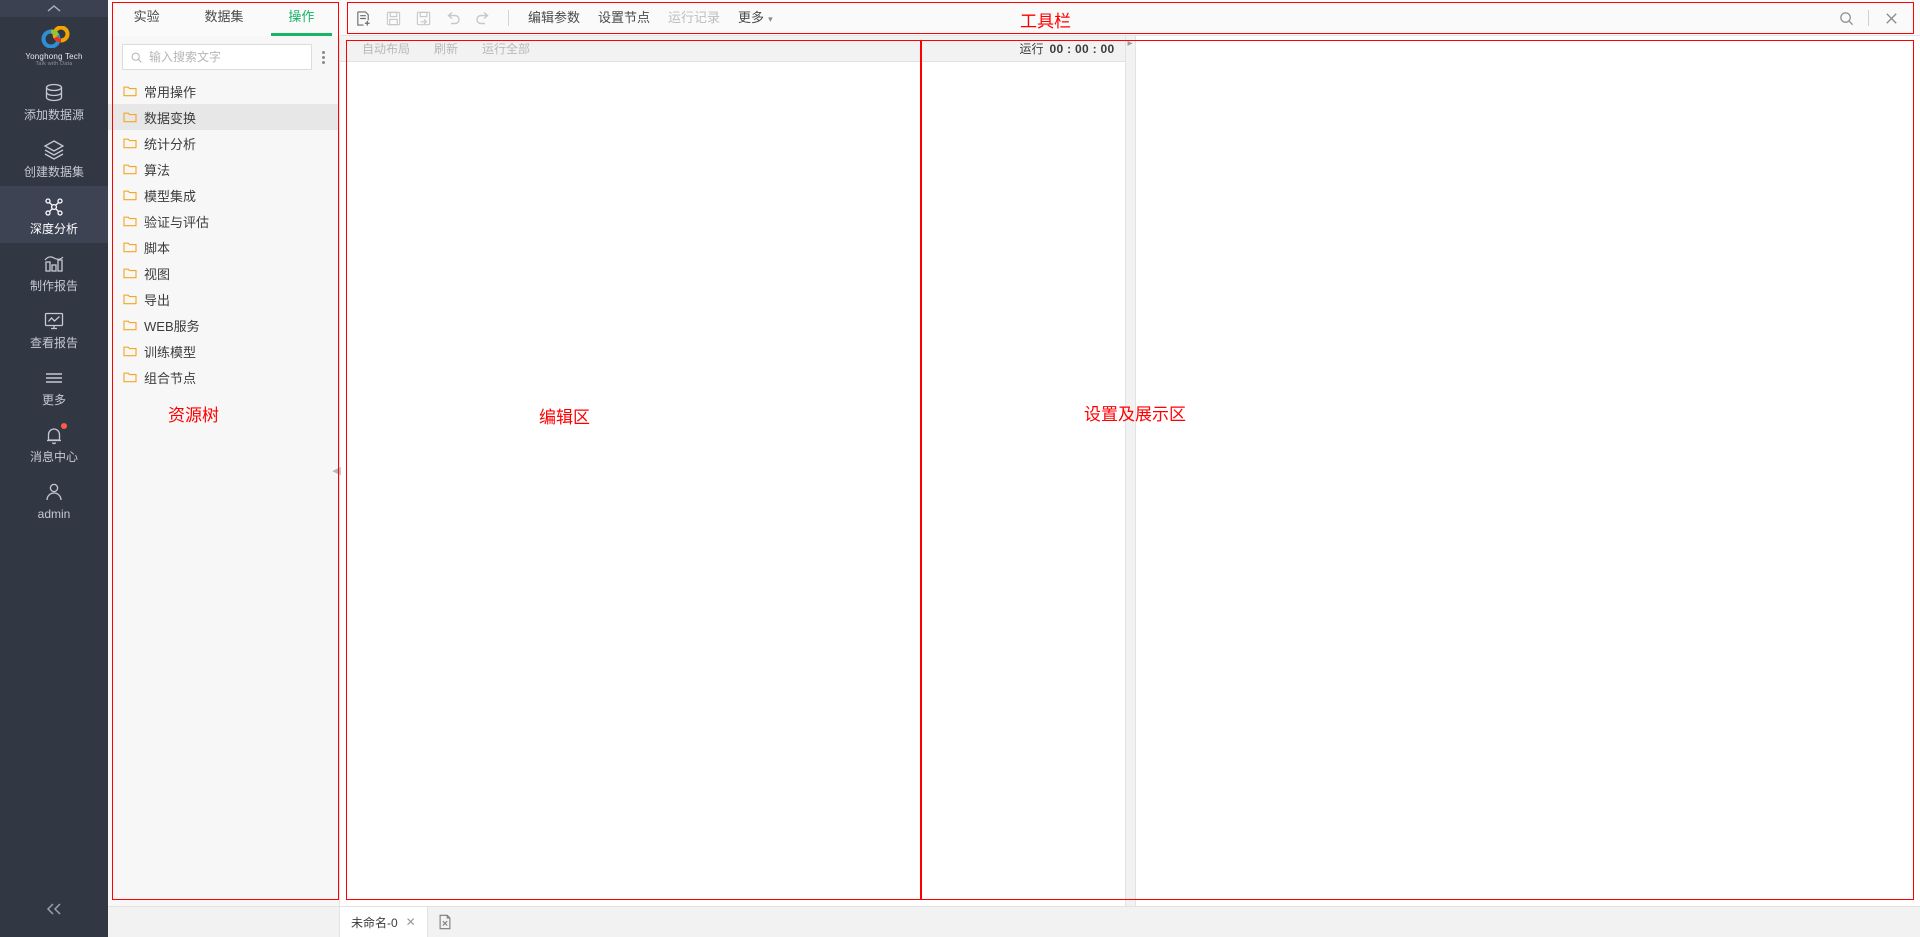 Image resolution: width=1920 pixels, height=937 pixels. What do you see at coordinates (223, 195) in the screenshot?
I see `tree-item-model-integration: 模型集成` at bounding box center [223, 195].